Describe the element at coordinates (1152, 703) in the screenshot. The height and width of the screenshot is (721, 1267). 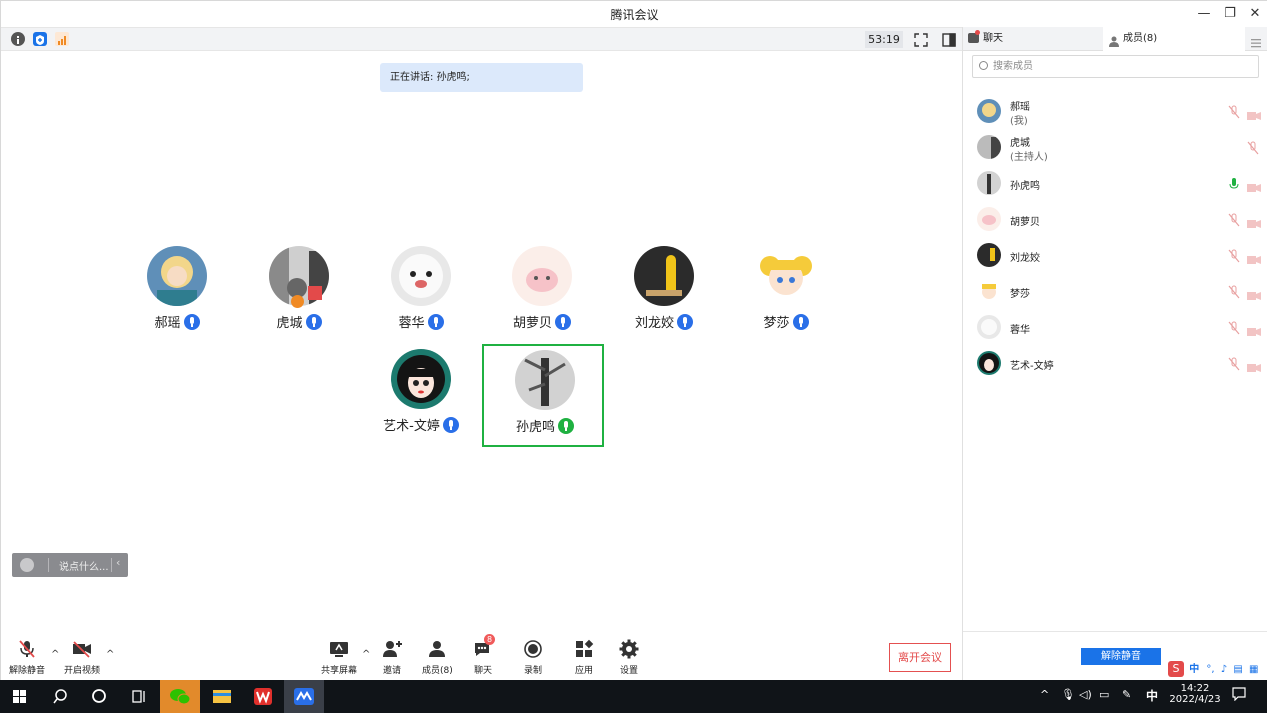
I see `ime-mode-indicator: 中` at that location.